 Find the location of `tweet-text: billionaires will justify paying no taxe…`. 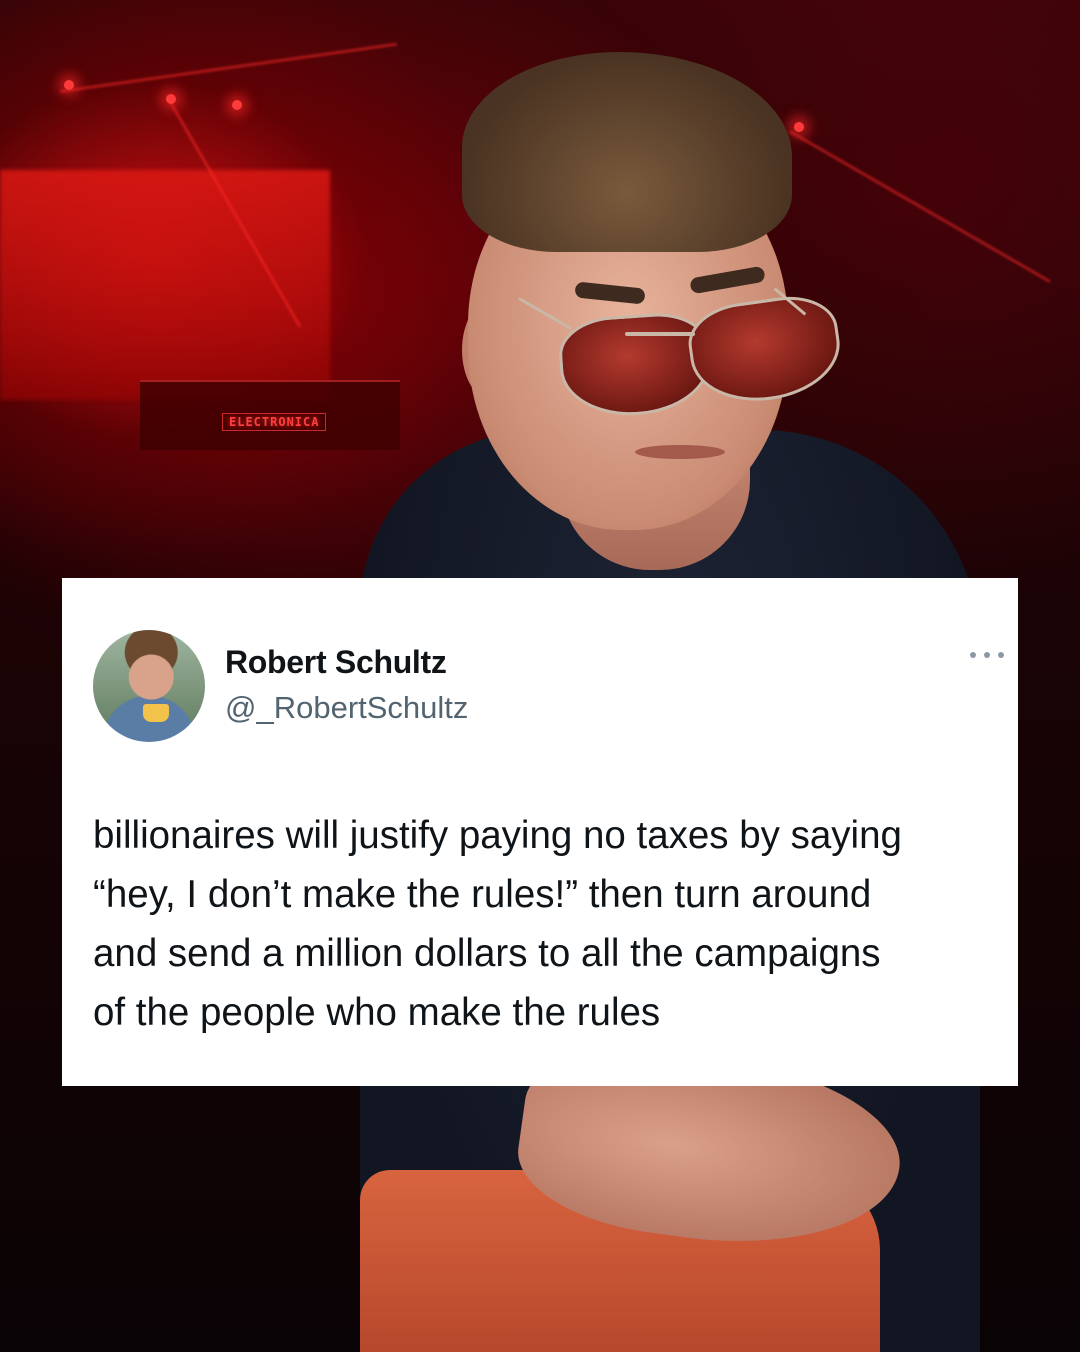

tweet-text: billionaires will justify paying no taxe… is located at coordinates (497, 924).